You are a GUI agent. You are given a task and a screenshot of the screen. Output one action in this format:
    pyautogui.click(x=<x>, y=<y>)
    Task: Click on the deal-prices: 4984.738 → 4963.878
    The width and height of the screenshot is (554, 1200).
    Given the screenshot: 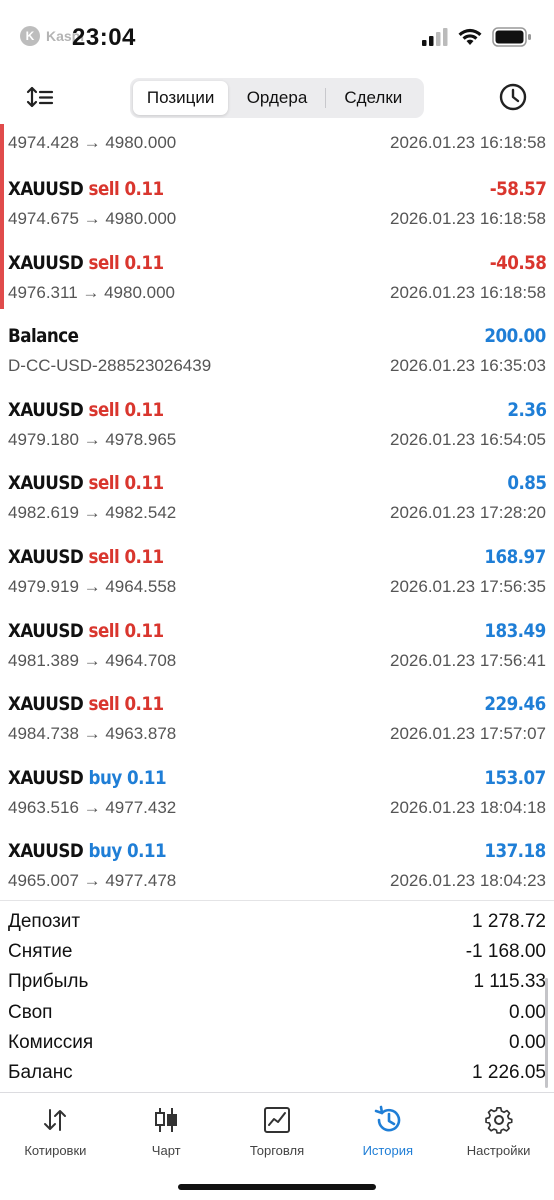 What is the action you would take?
    pyautogui.click(x=92, y=734)
    